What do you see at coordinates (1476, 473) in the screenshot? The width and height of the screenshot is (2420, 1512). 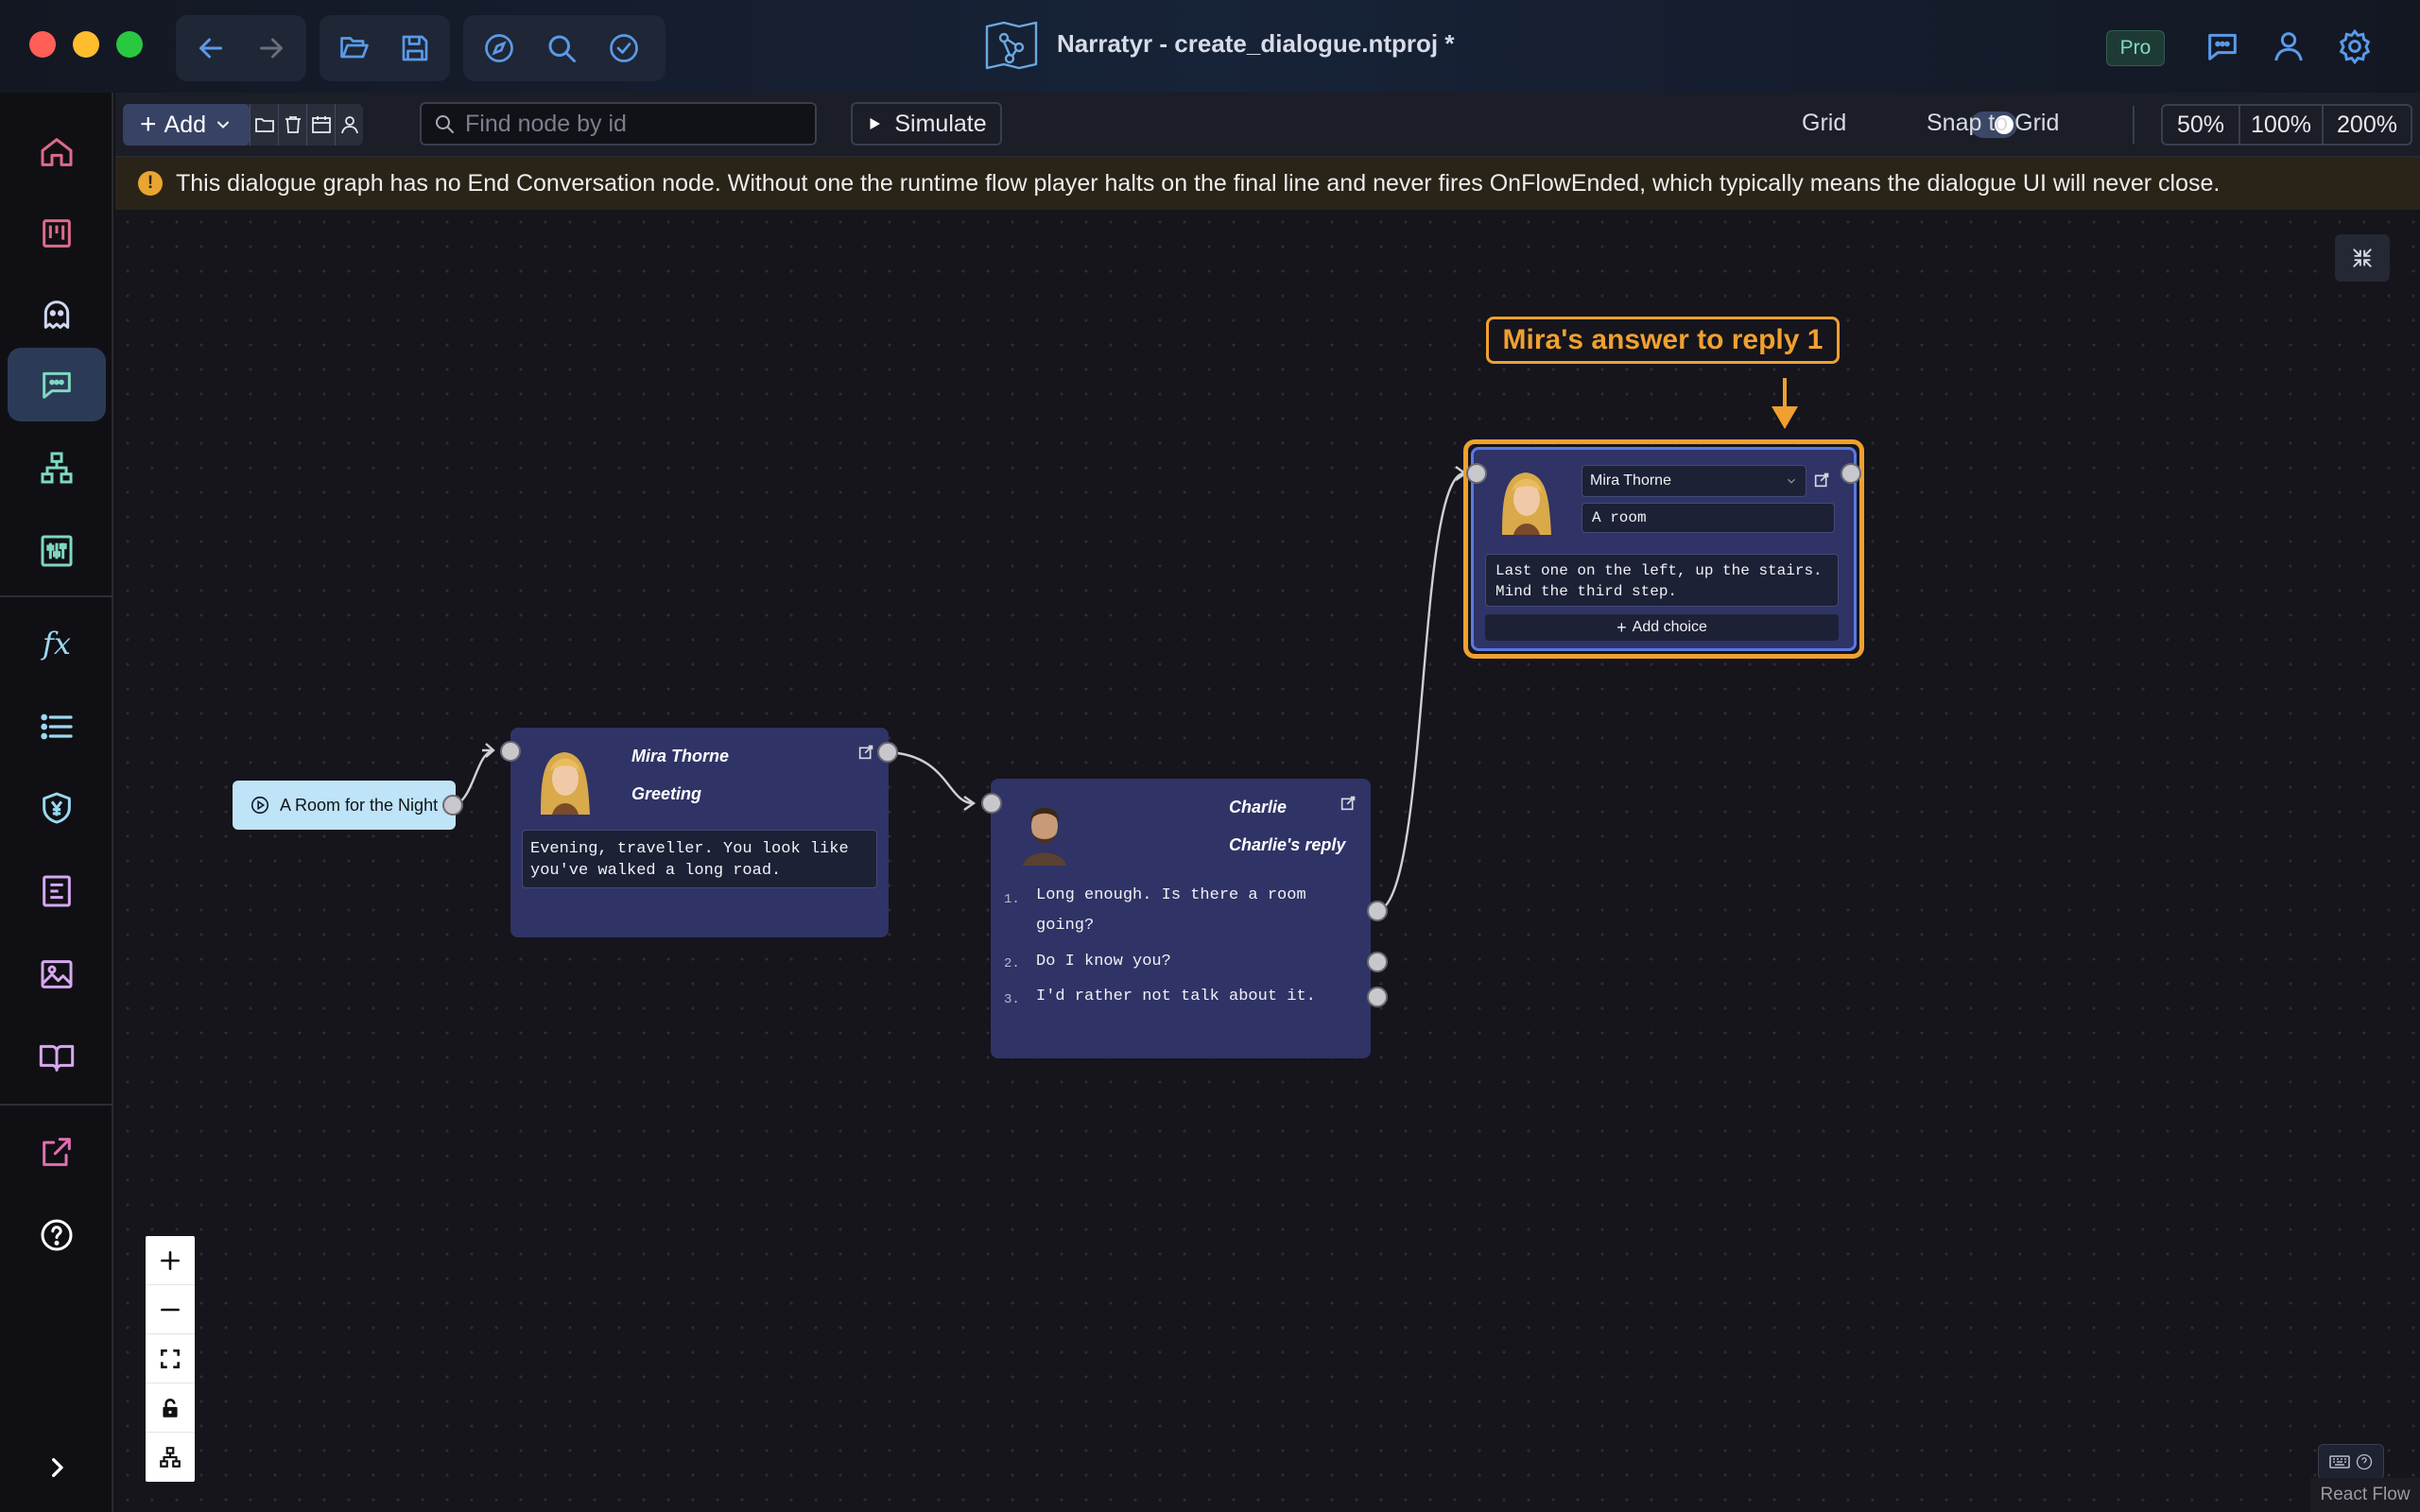 I see `answer-input-handle` at bounding box center [1476, 473].